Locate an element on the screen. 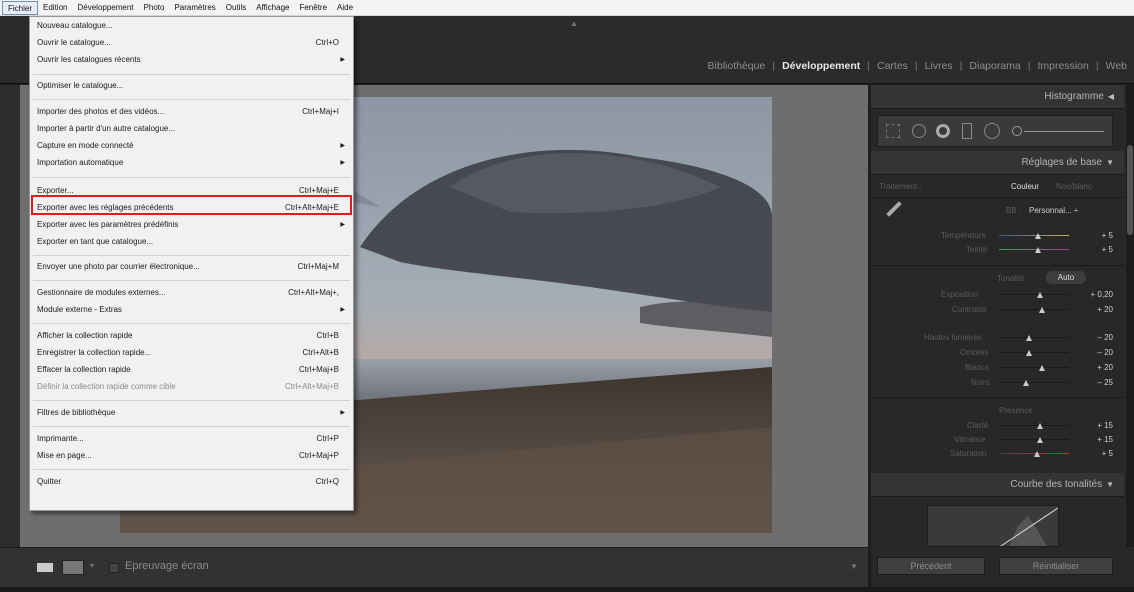 The height and width of the screenshot is (592, 1134). tone-curve-graph is located at coordinates (993, 526).